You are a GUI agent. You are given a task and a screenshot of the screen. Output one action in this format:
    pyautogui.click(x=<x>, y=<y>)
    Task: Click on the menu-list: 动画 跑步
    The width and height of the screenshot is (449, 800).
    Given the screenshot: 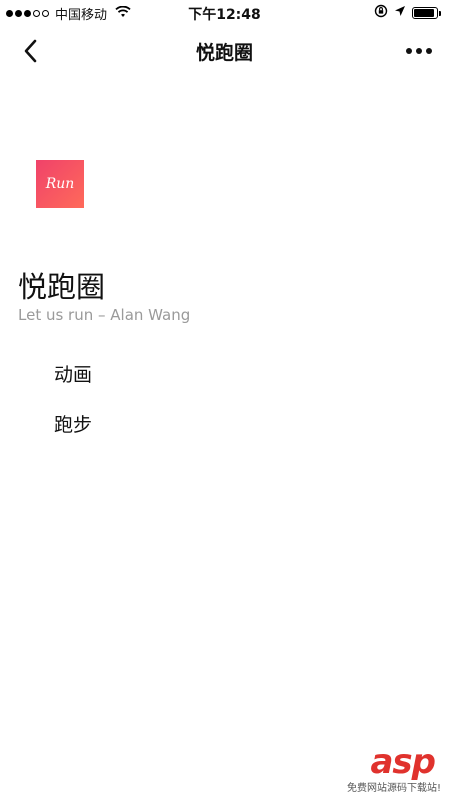 What is the action you would take?
    pyautogui.click(x=73, y=410)
    